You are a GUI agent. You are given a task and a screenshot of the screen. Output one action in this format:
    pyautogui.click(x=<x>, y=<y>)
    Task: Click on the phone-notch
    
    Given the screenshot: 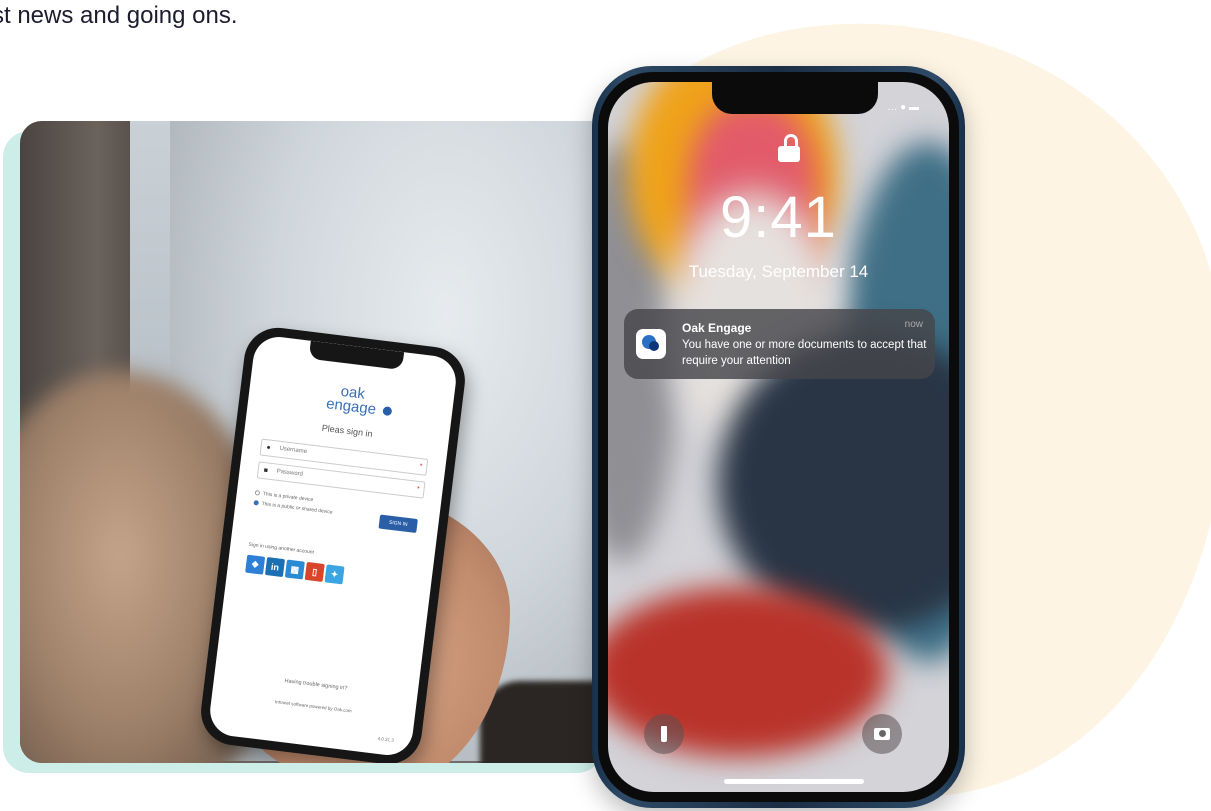 What is the action you would take?
    pyautogui.click(x=356, y=355)
    